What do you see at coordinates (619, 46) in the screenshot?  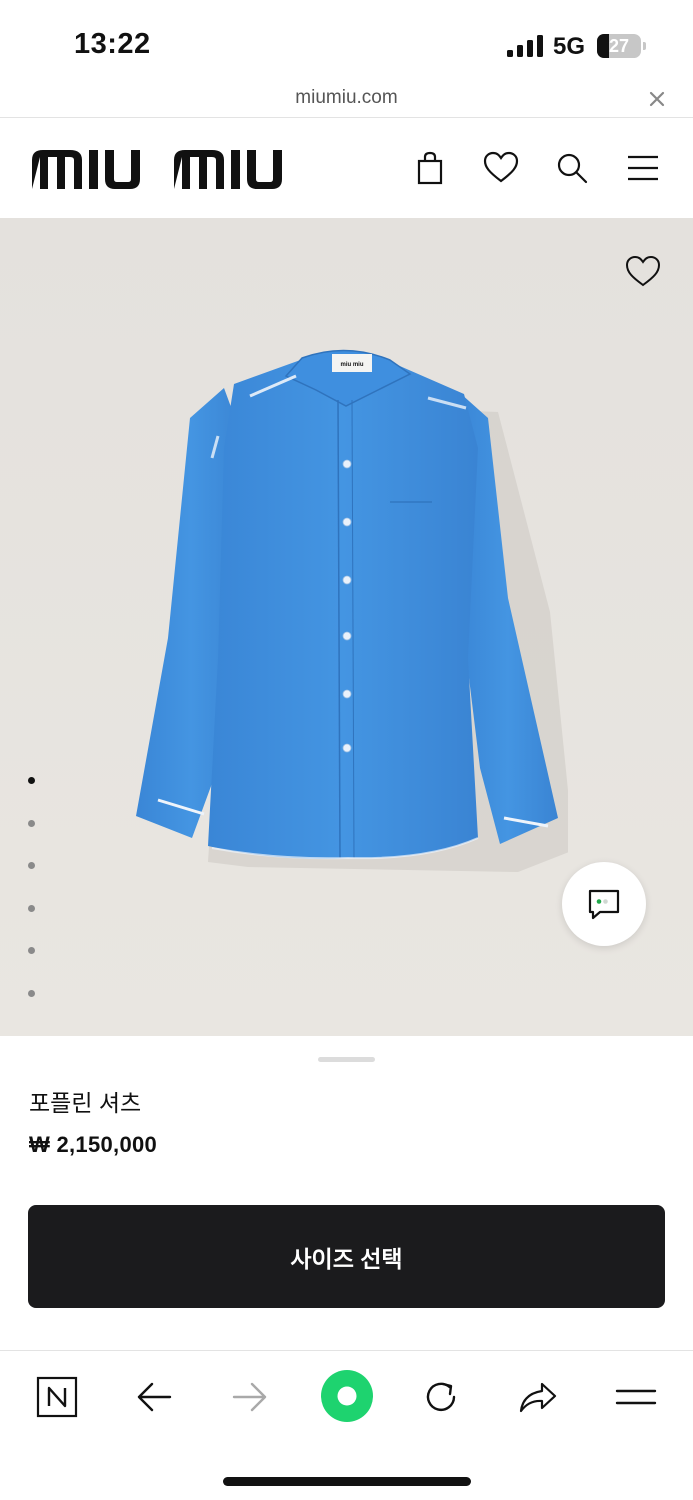 I see `battery-level: 27` at bounding box center [619, 46].